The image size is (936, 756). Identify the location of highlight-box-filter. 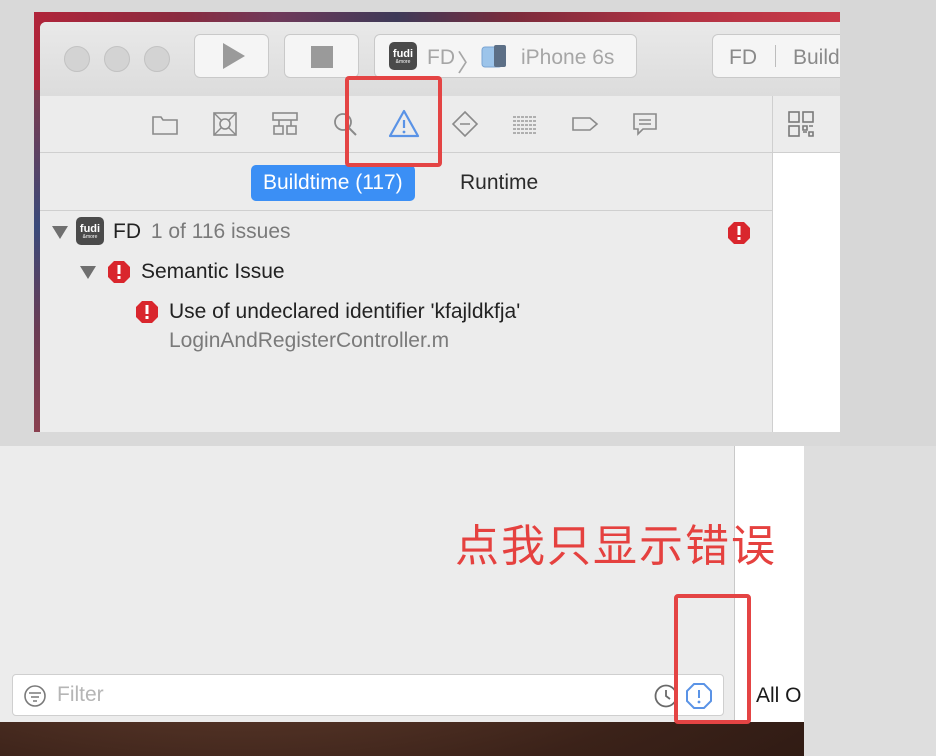
(712, 659).